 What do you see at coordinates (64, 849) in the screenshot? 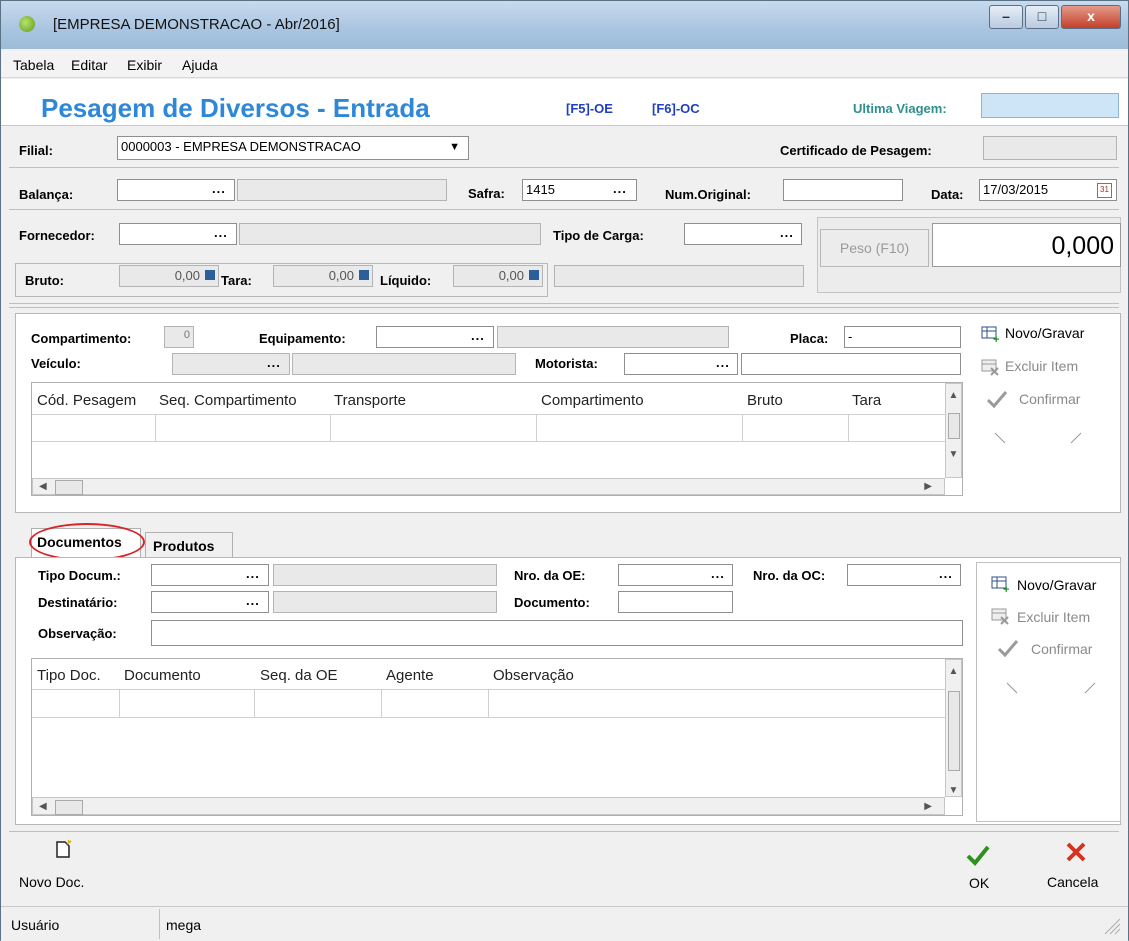
I see `new-document-icon` at bounding box center [64, 849].